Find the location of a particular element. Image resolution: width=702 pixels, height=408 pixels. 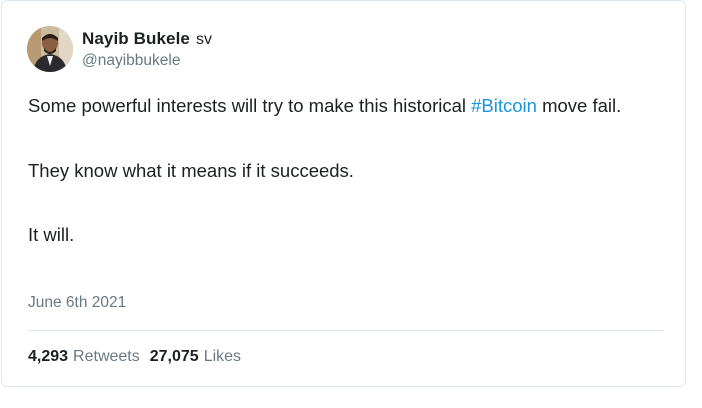

avatar is located at coordinates (50, 49).